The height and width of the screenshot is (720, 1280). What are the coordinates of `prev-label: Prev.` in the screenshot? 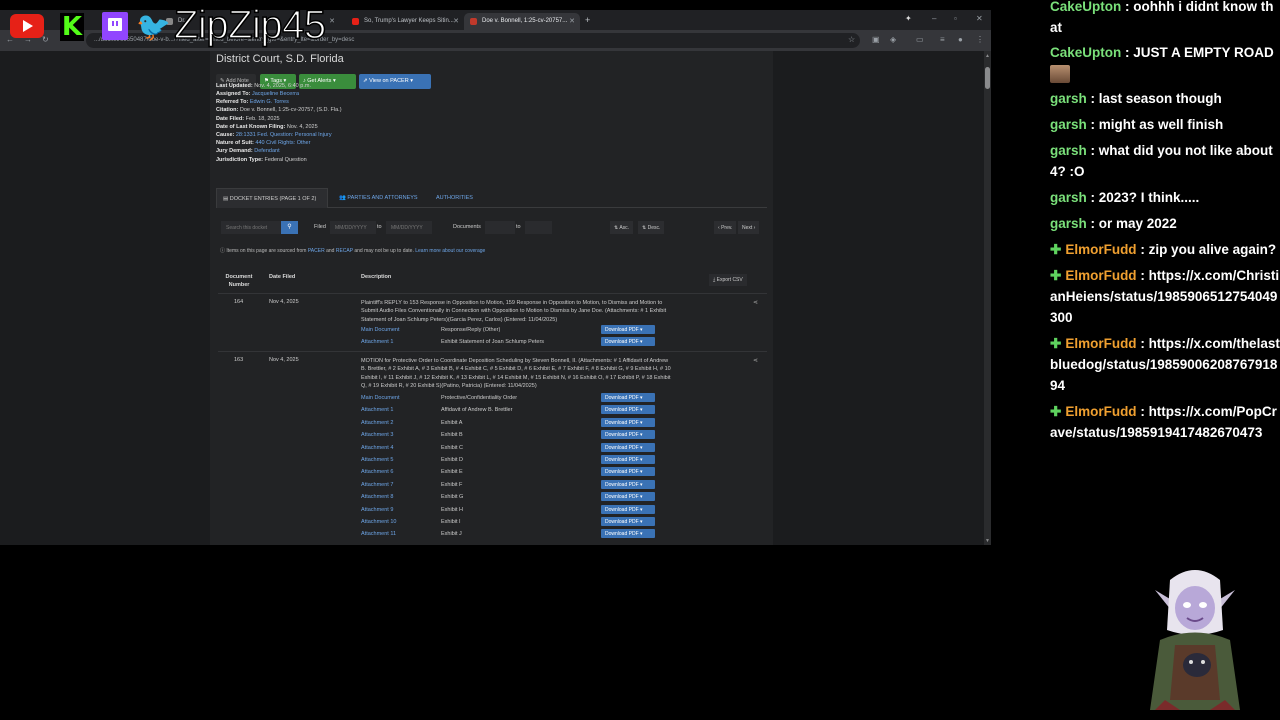 It's located at (727, 228).